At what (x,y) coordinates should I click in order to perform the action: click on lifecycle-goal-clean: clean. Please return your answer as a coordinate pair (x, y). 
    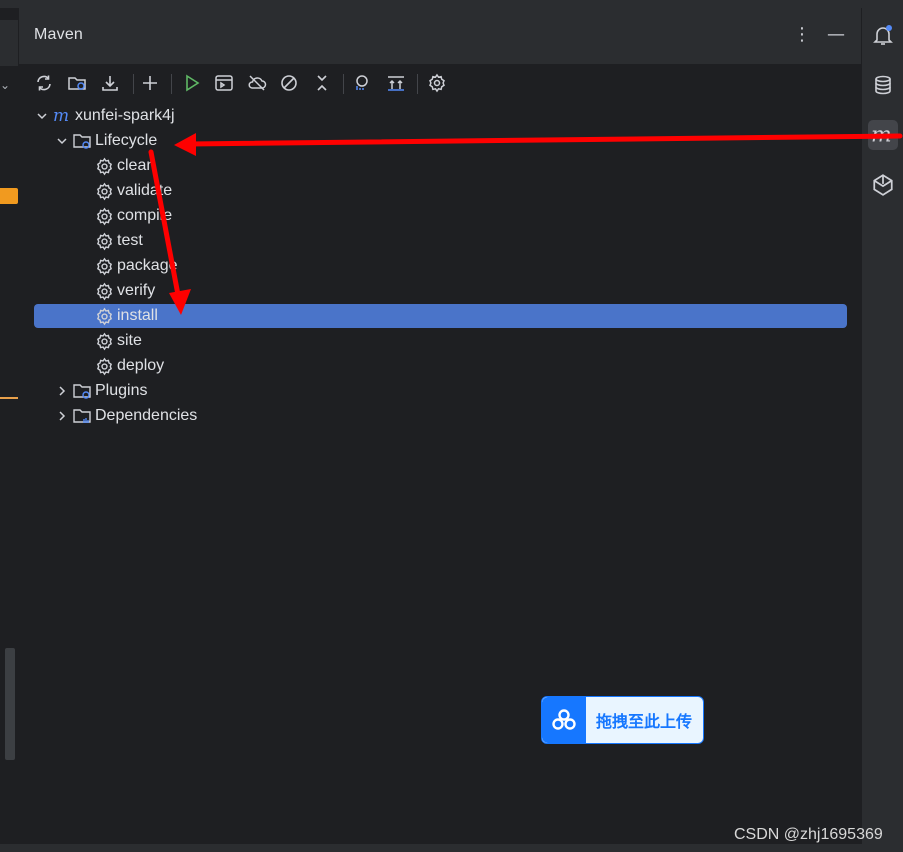
    Looking at the image, I should click on (440, 166).